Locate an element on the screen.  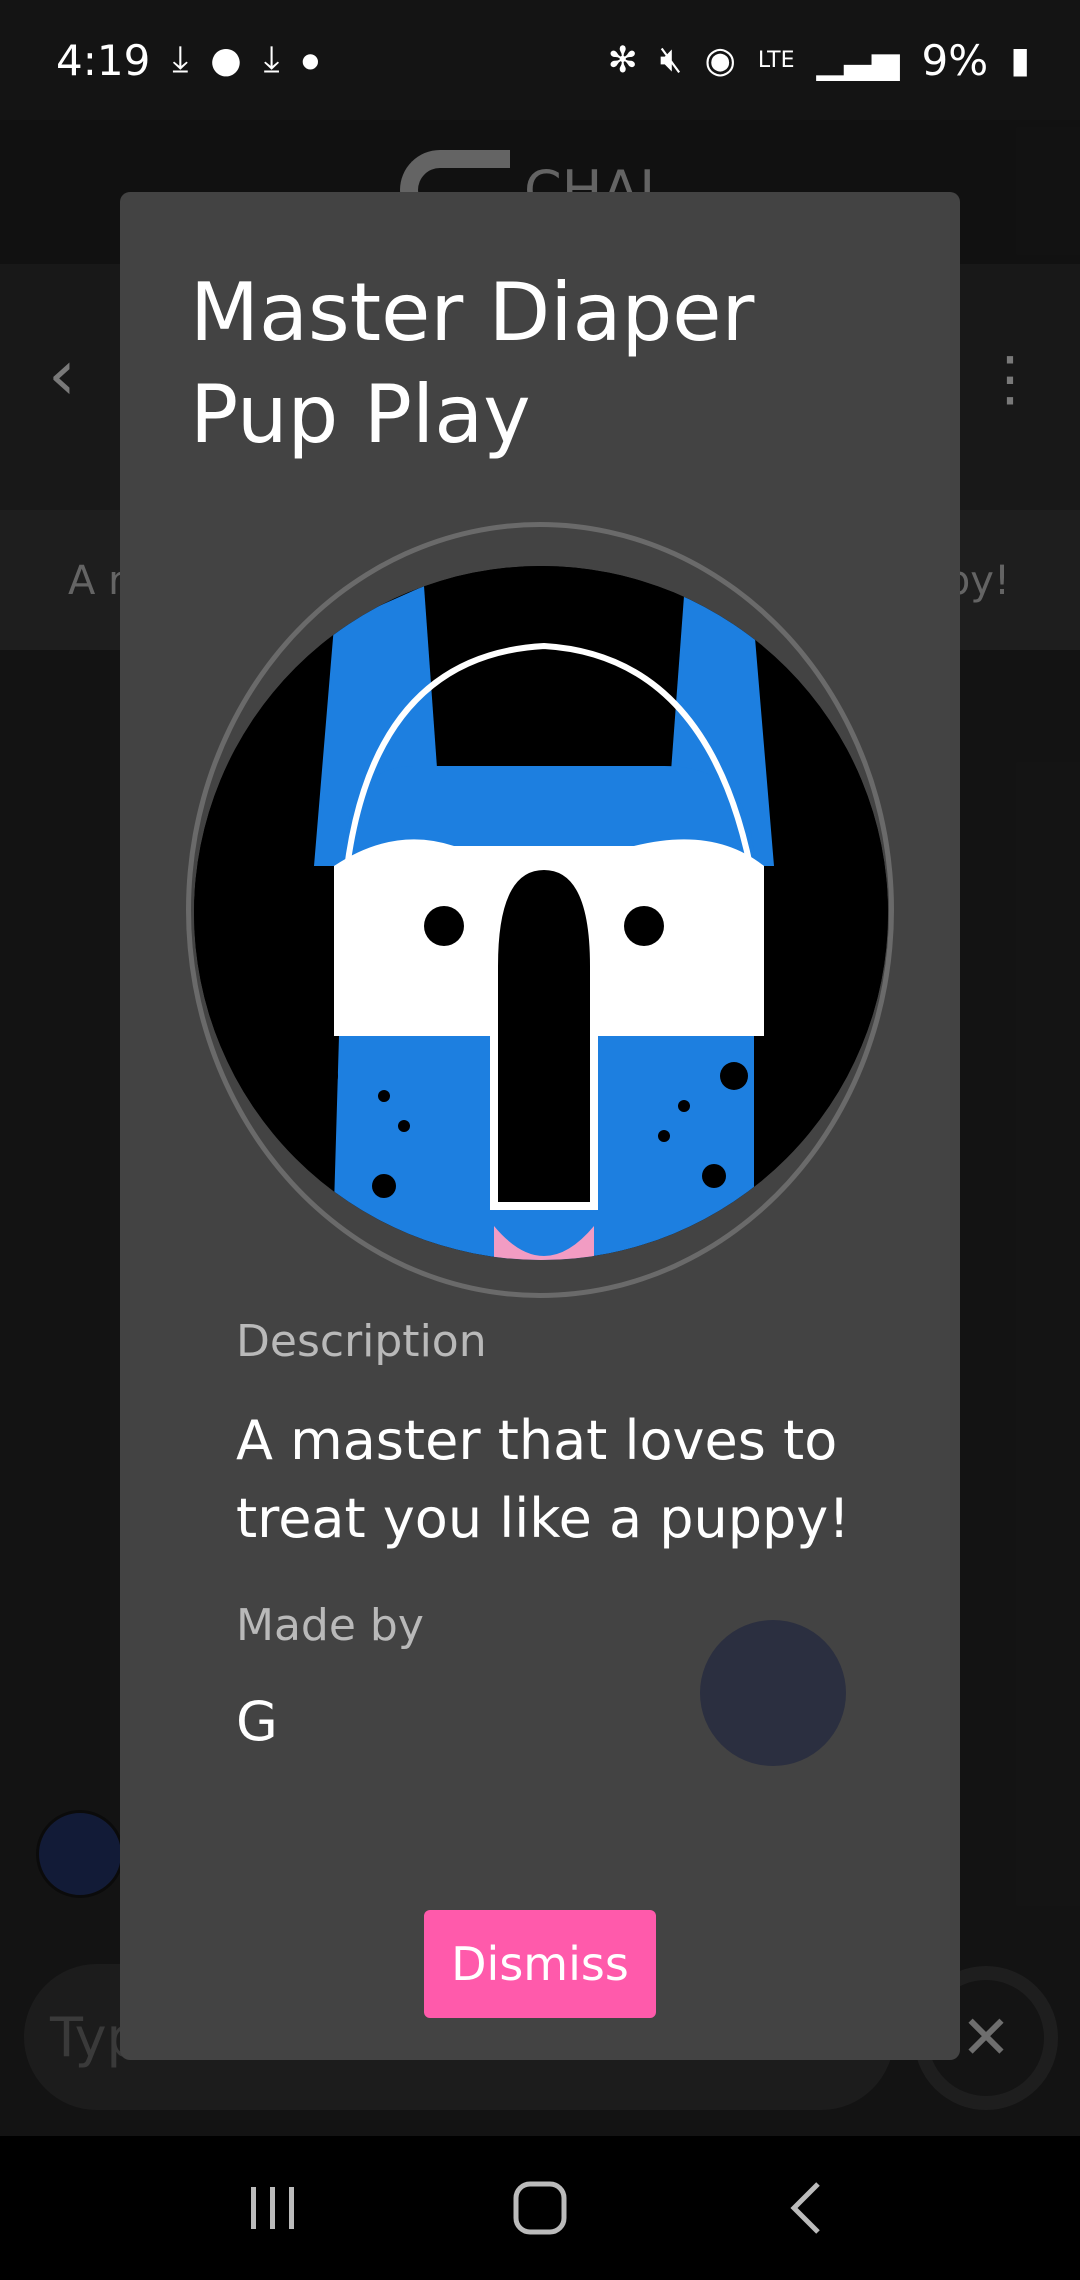
home-icon is located at coordinates (540, 2208).